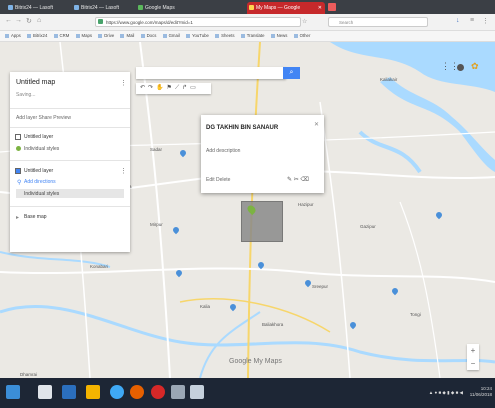  What do you see at coordinates (39, 20) in the screenshot?
I see `home-icon: ⌂` at bounding box center [39, 20].